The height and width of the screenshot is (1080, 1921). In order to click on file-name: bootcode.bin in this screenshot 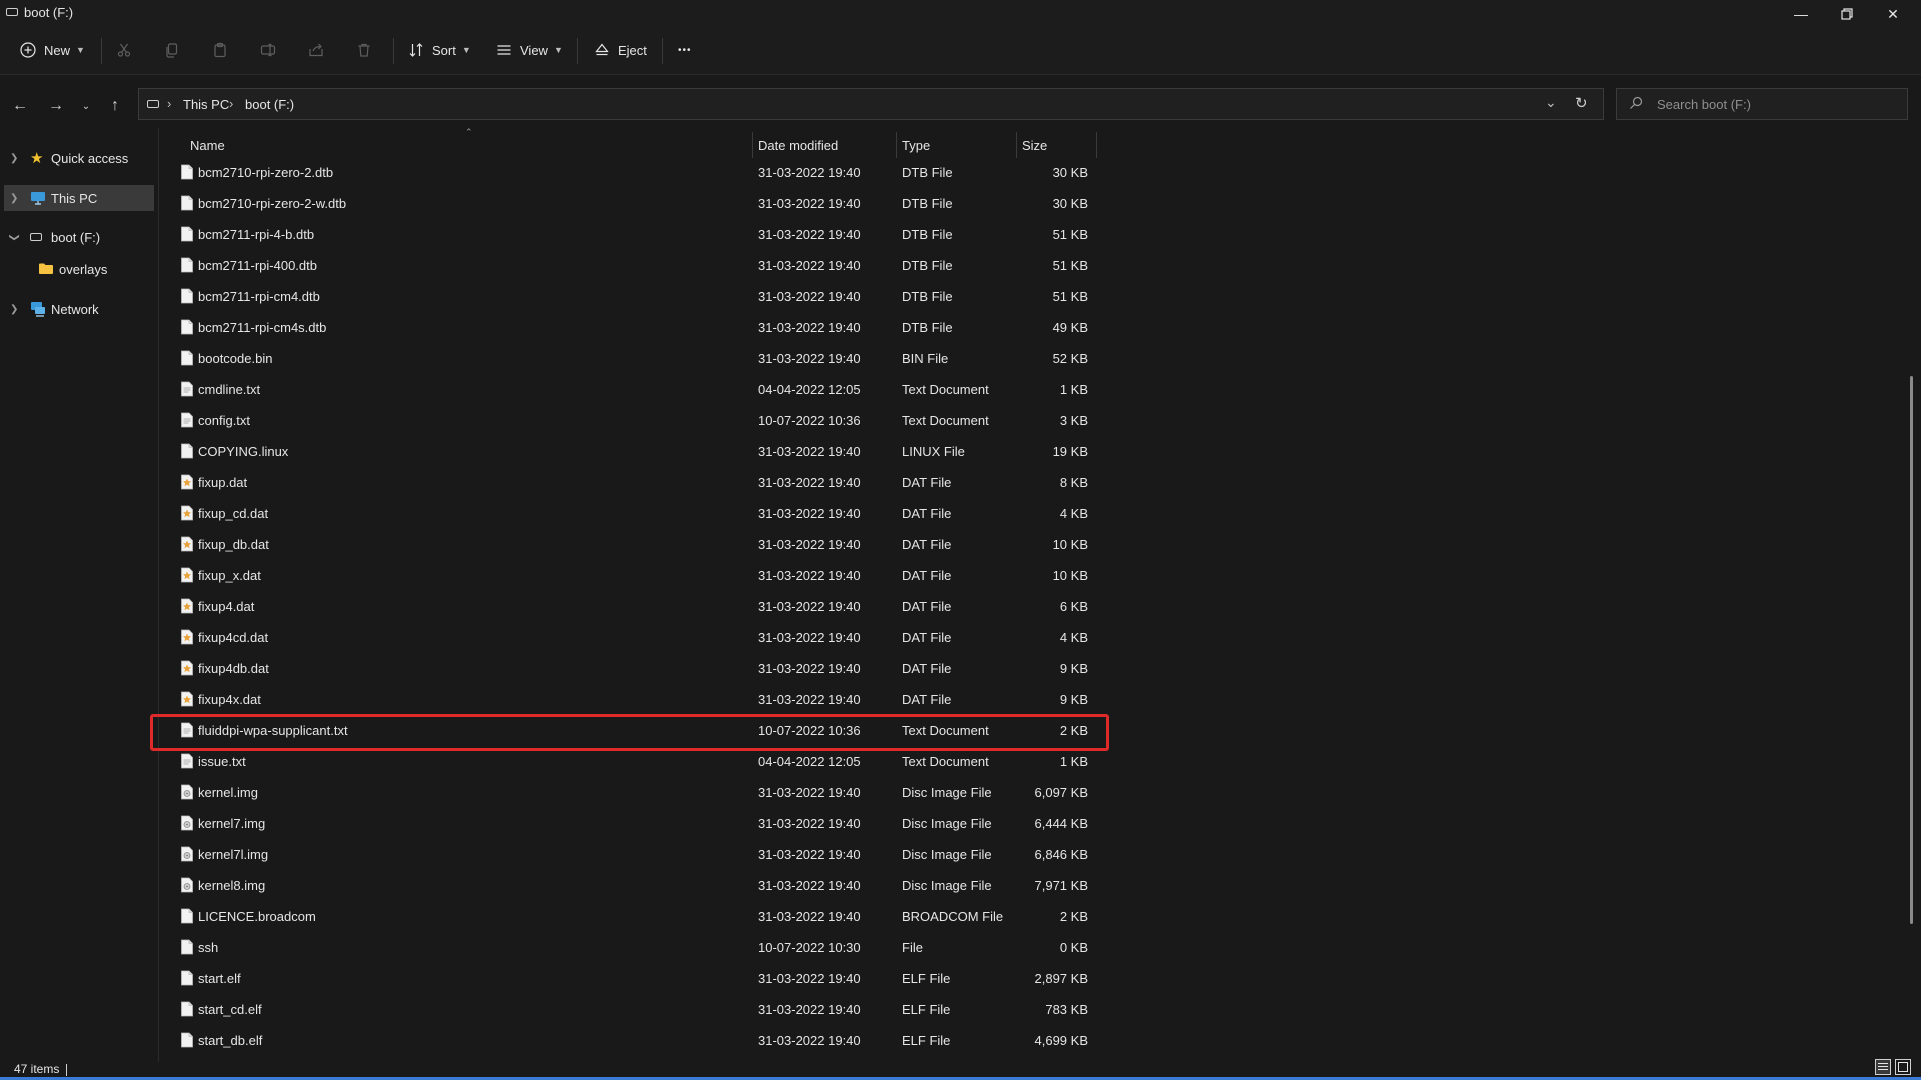, I will do `click(235, 358)`.